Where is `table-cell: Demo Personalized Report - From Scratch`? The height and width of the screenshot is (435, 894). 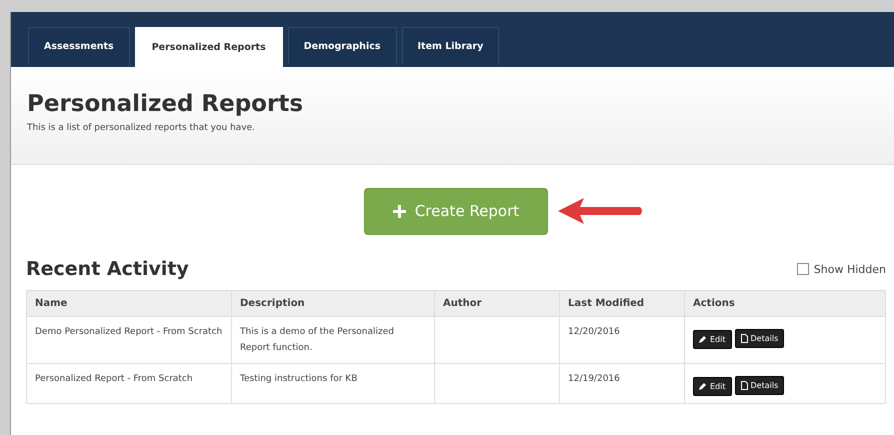 table-cell: Demo Personalized Report - From Scratch is located at coordinates (129, 340).